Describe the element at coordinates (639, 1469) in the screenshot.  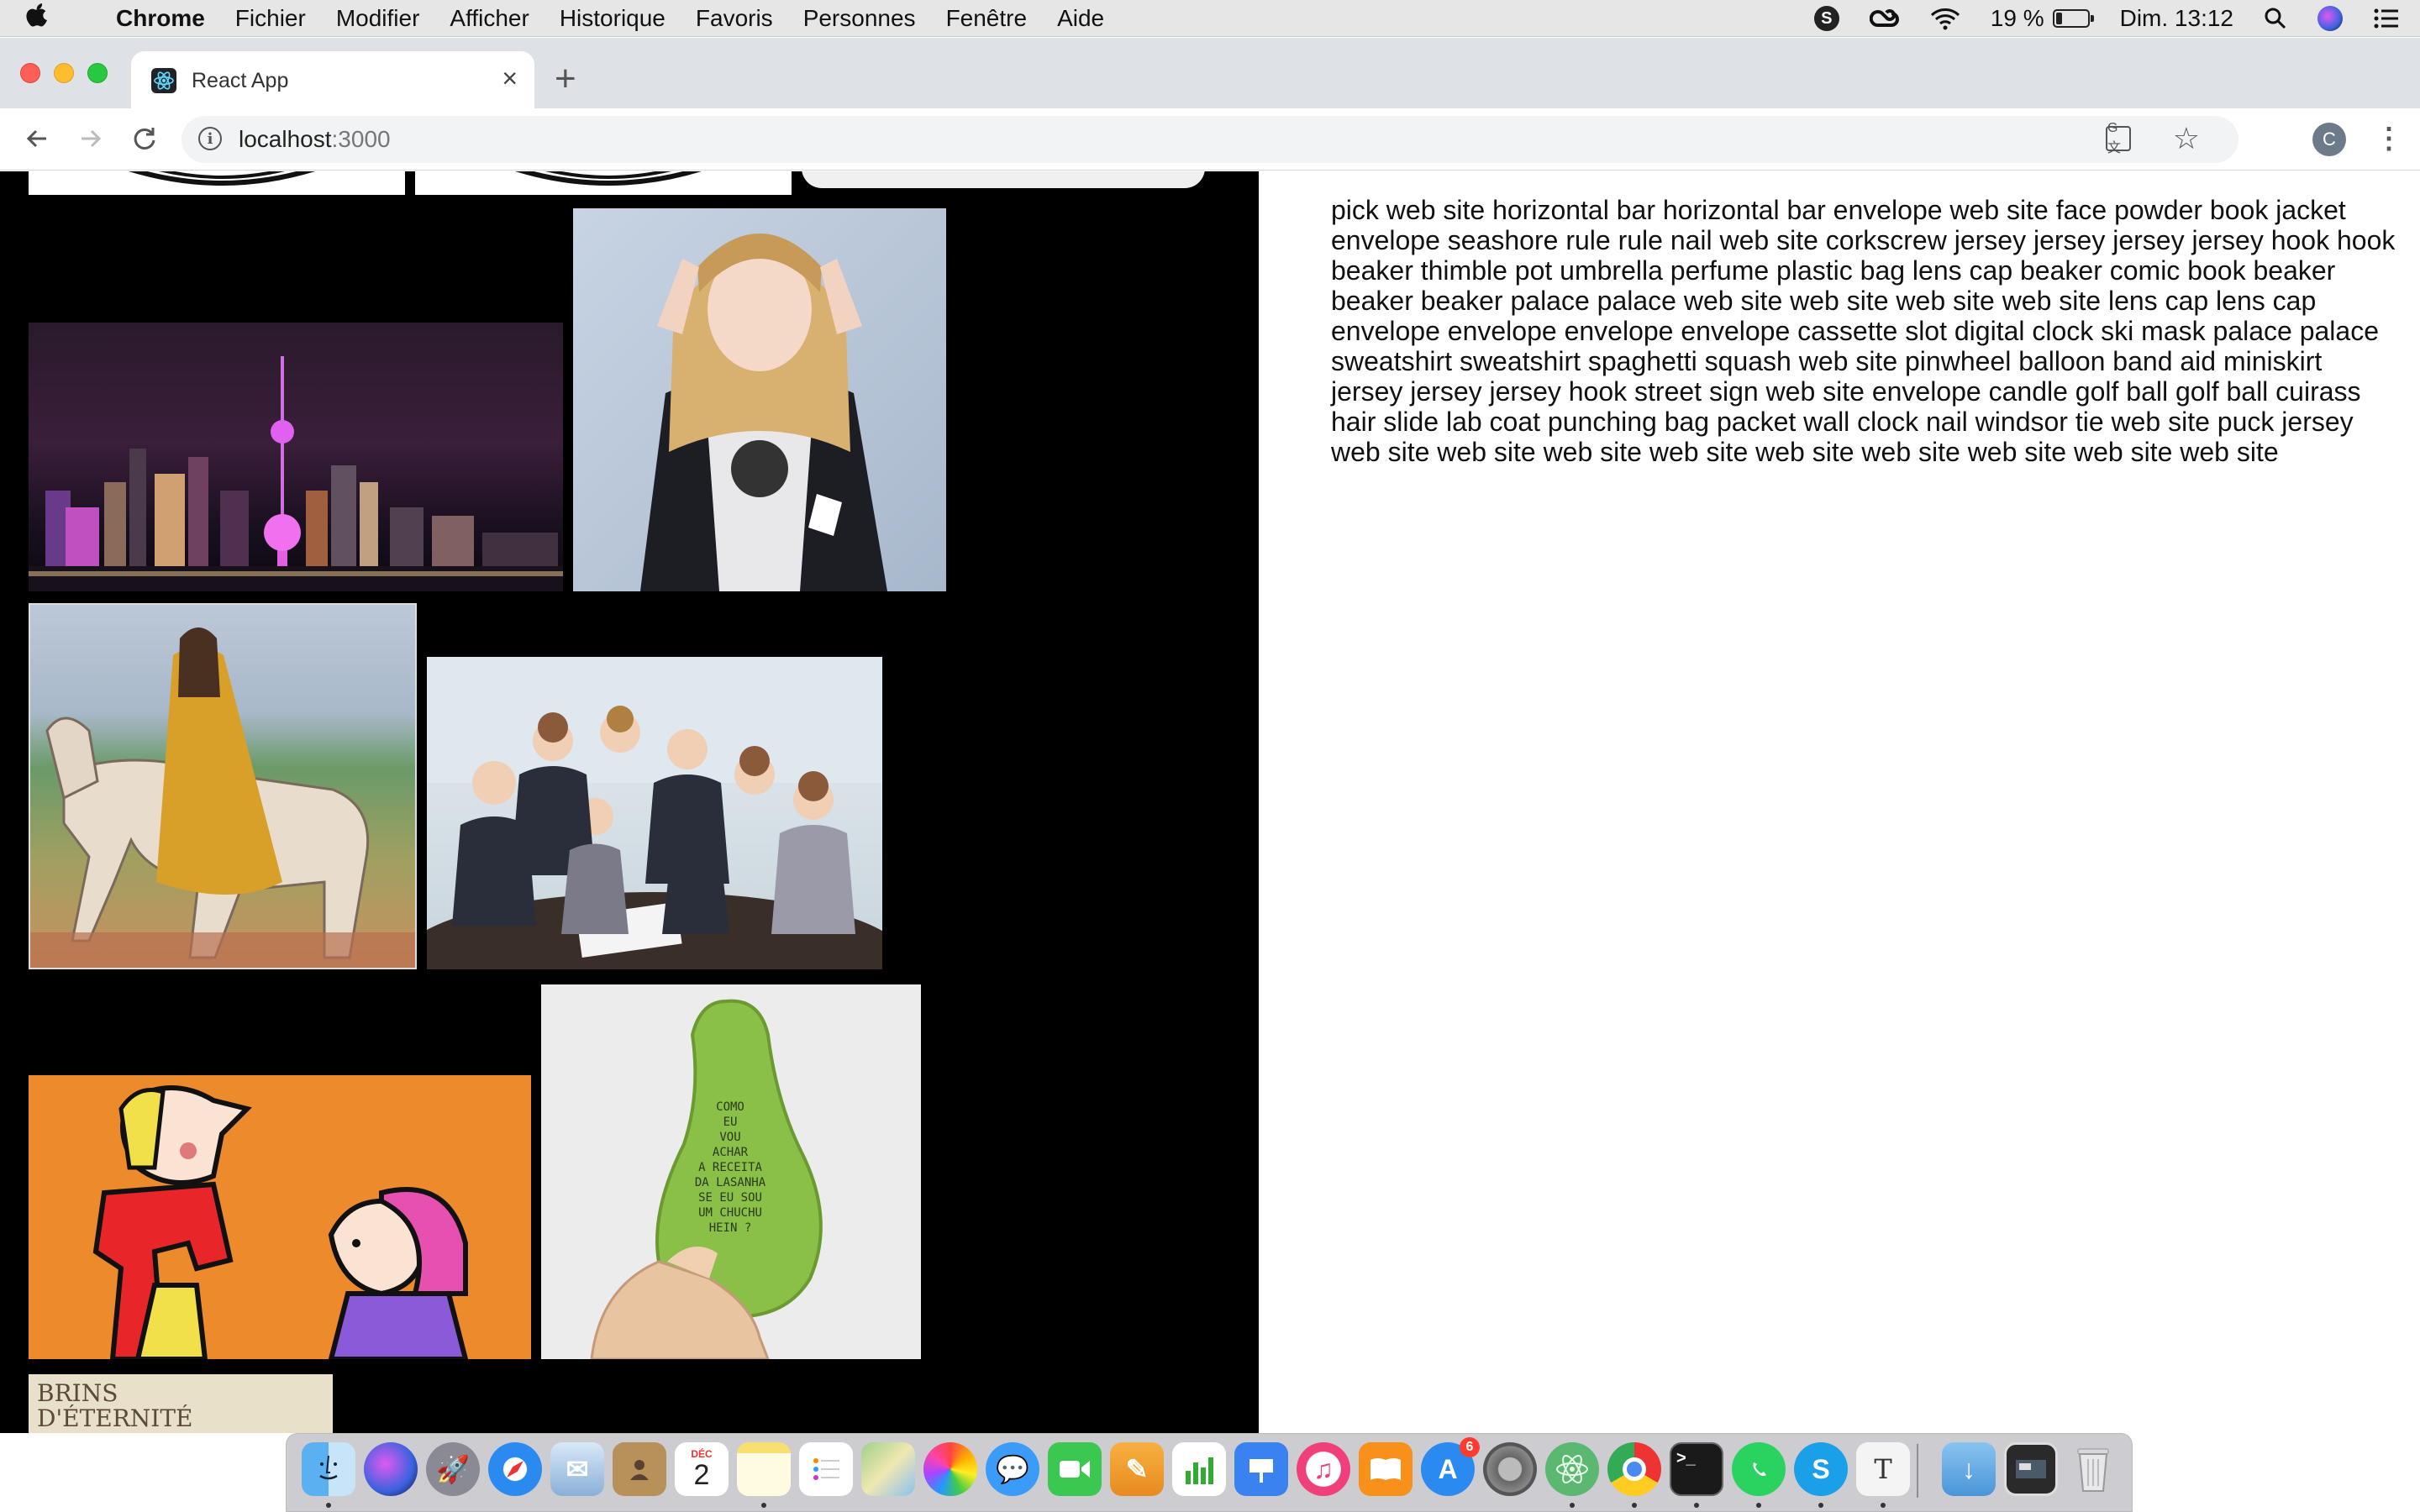
I see `contacts-icon` at that location.